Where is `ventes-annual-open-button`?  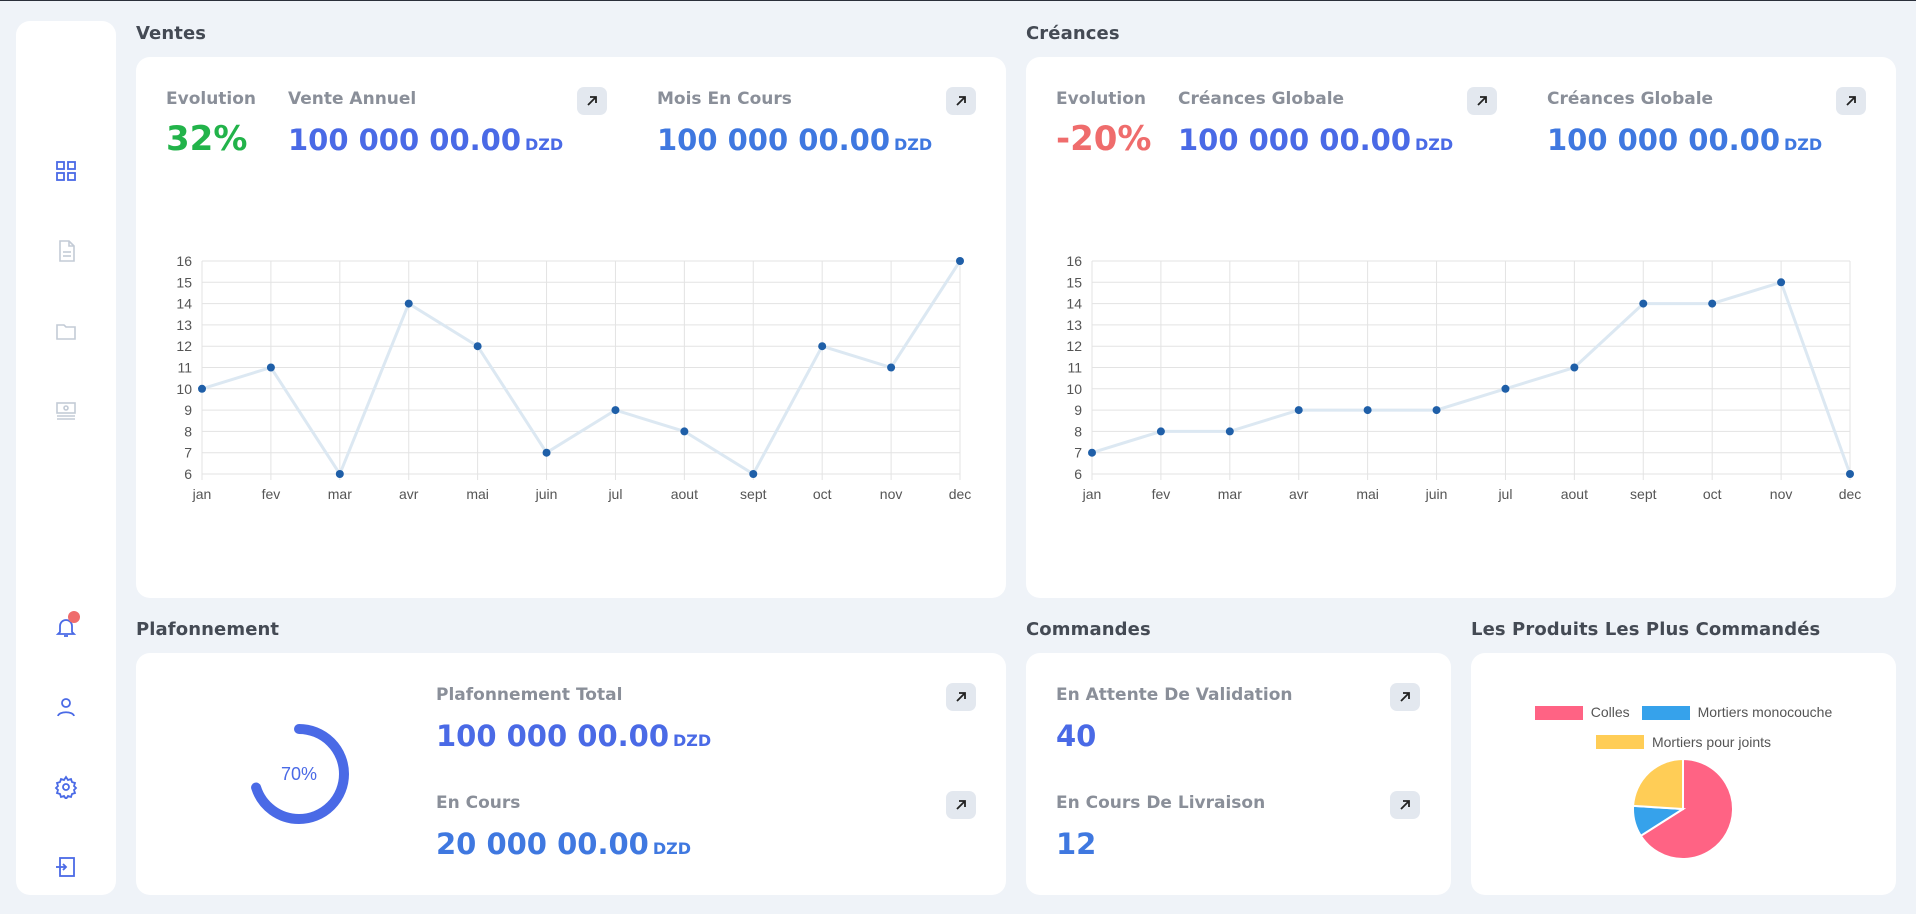
ventes-annual-open-button is located at coordinates (592, 101).